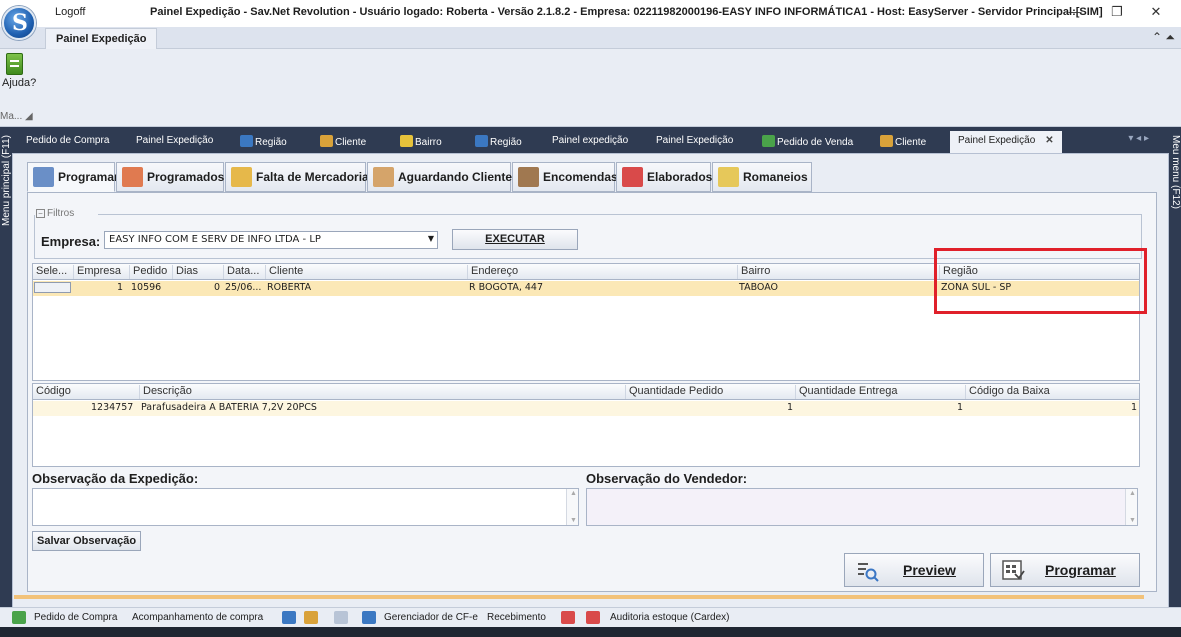 This screenshot has height=637, width=1181. Describe the element at coordinates (667, 478) in the screenshot. I see `obs-vendedor-label: Observação do Vendedor:` at that location.